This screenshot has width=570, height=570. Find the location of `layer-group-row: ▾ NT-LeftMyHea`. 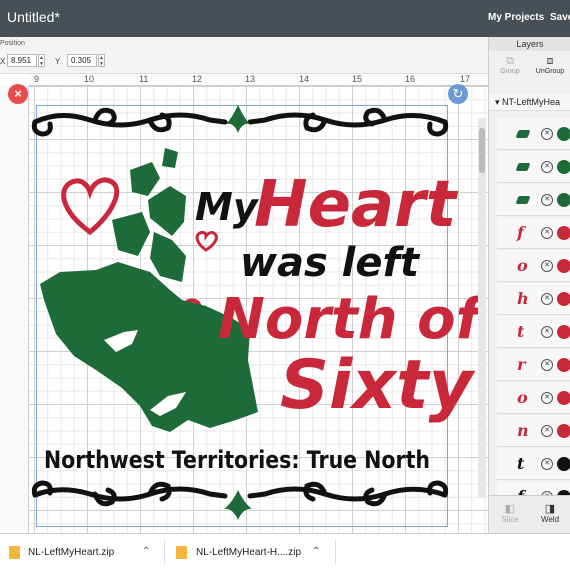

layer-group-row: ▾ NT-LeftMyHea is located at coordinates (529, 102).